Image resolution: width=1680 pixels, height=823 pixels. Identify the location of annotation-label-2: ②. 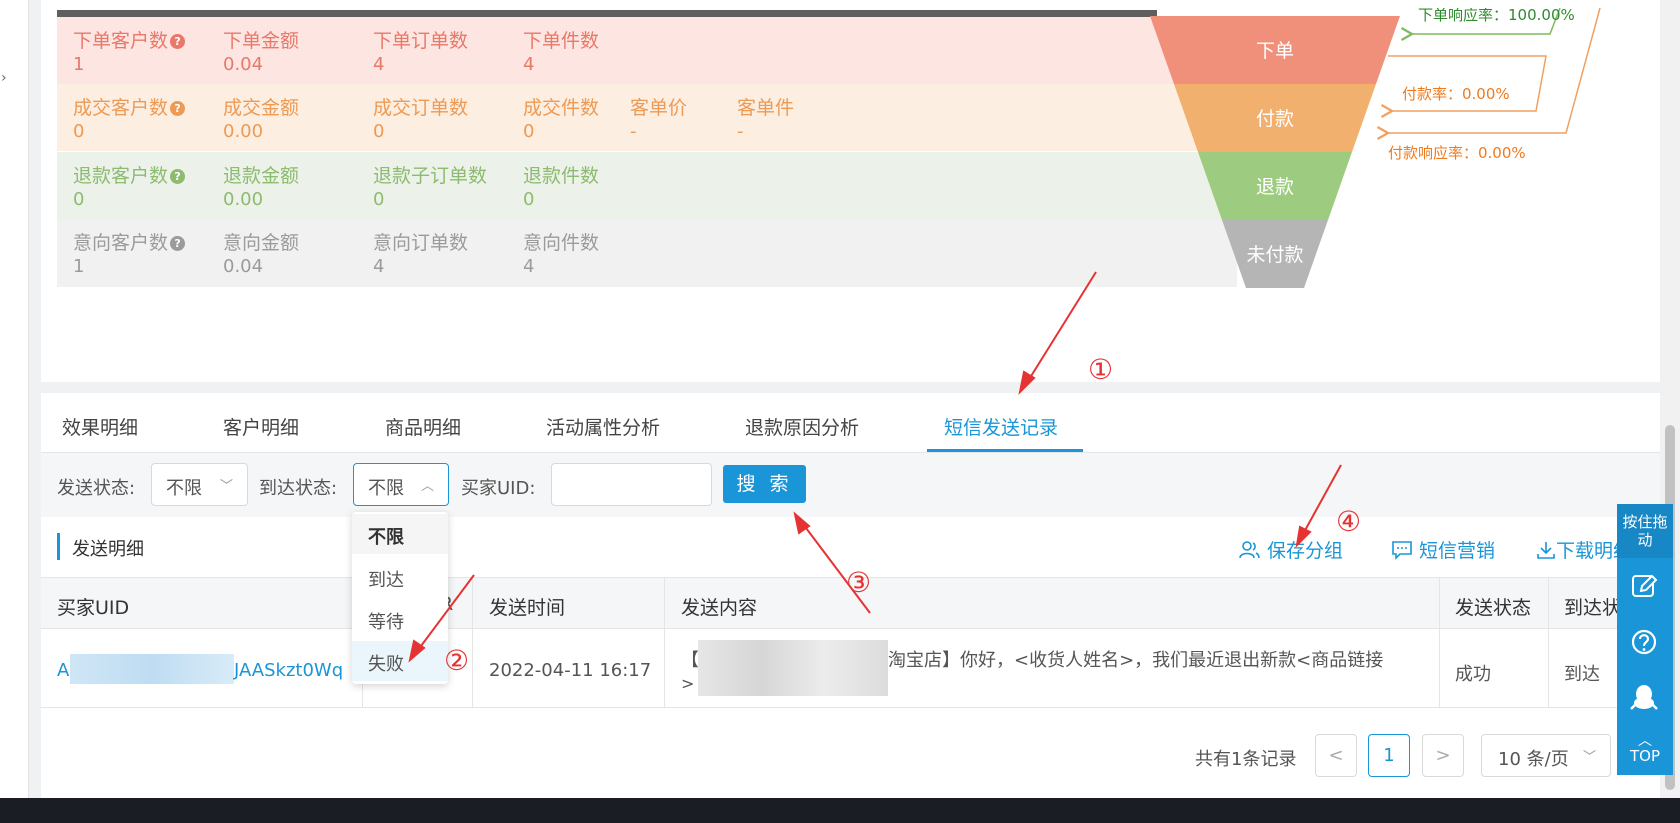
(457, 660).